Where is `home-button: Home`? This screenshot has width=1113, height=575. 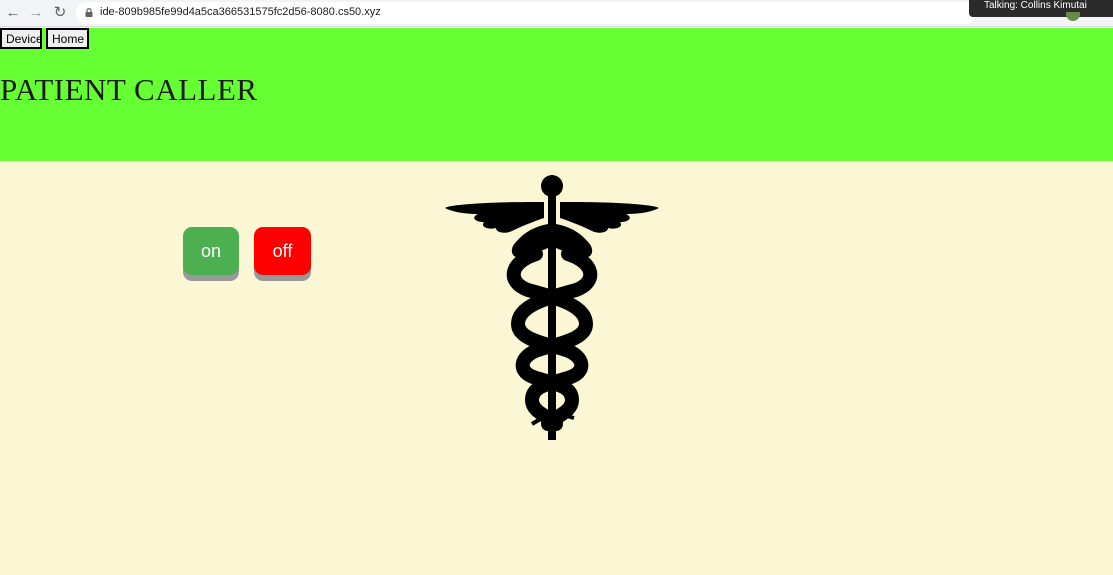
home-button: Home is located at coordinates (67, 38).